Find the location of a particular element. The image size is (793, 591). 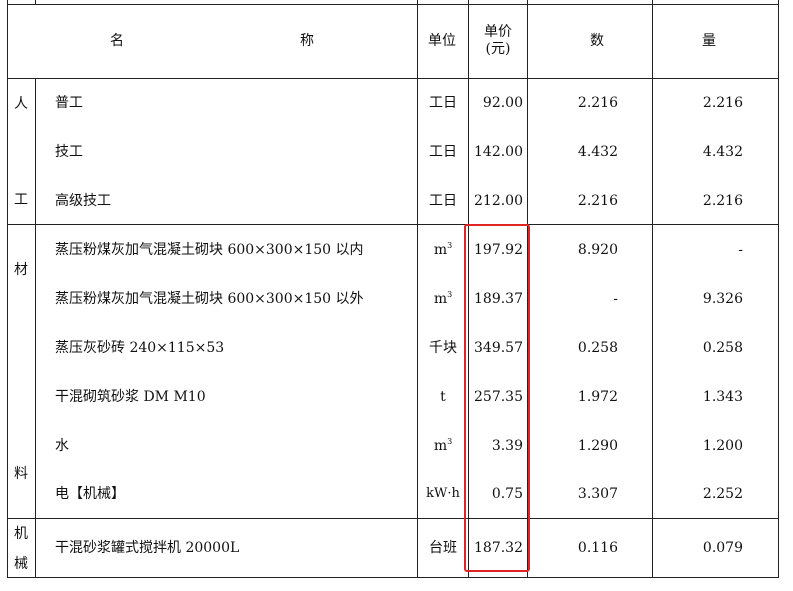

cell-name: 蒸压灰砂砖 240×115×53 is located at coordinates (140, 348).